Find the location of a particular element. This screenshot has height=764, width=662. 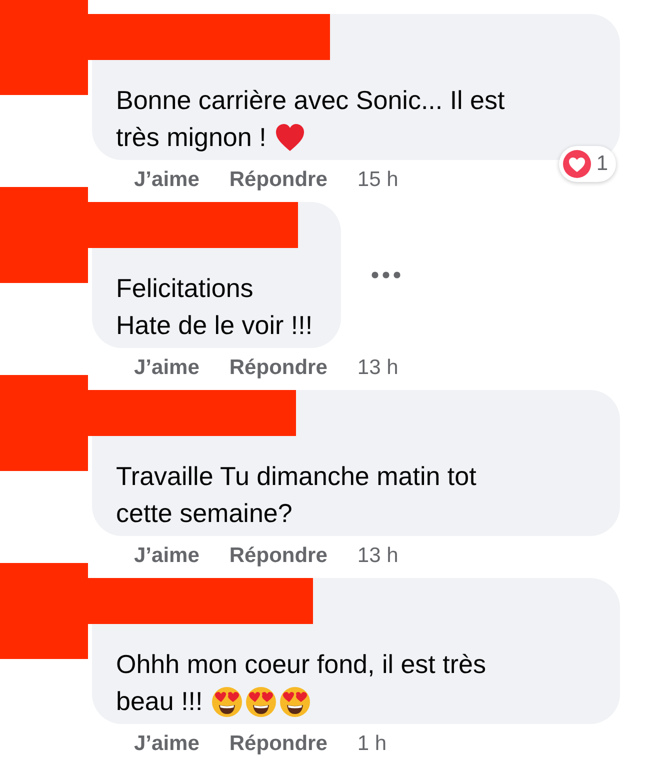

comment-text: Travaille Tu dimanche matin tot is located at coordinates (296, 476).